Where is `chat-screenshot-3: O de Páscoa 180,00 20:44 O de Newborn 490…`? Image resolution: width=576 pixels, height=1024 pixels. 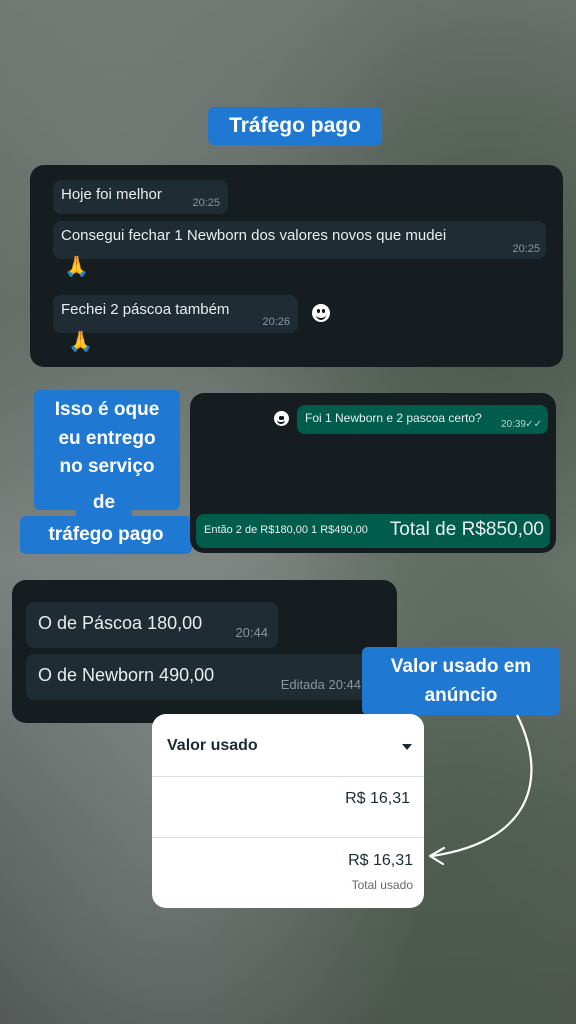 chat-screenshot-3: O de Páscoa 180,00 20:44 O de Newborn 490… is located at coordinates (204, 651).